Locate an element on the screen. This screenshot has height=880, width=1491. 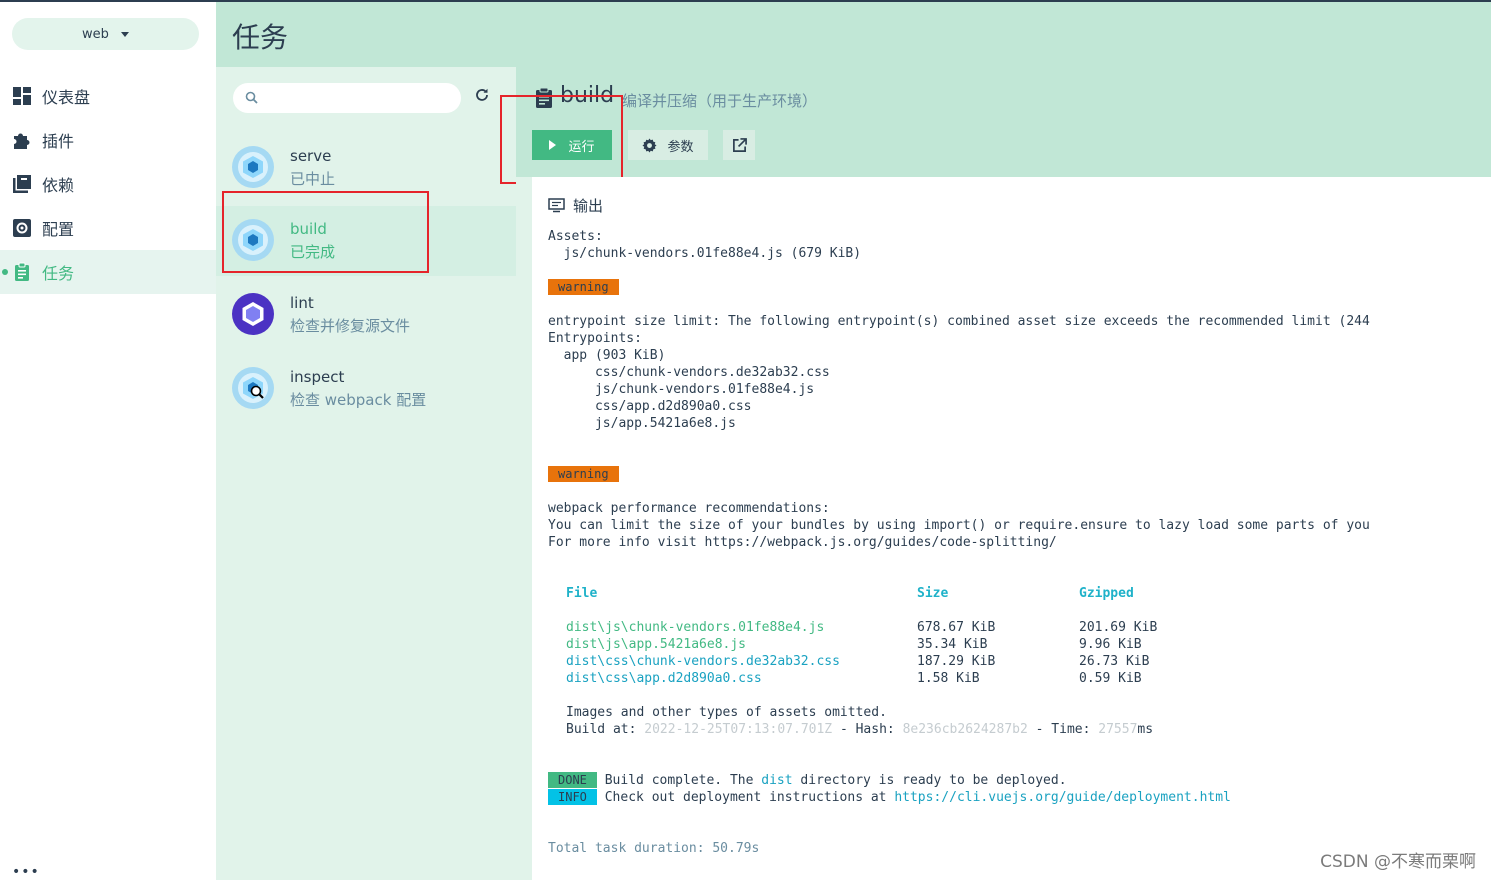
left-nav: web 仪表盘 插件 依赖 配置 任务 ••• is located at coordinates (108, 441).